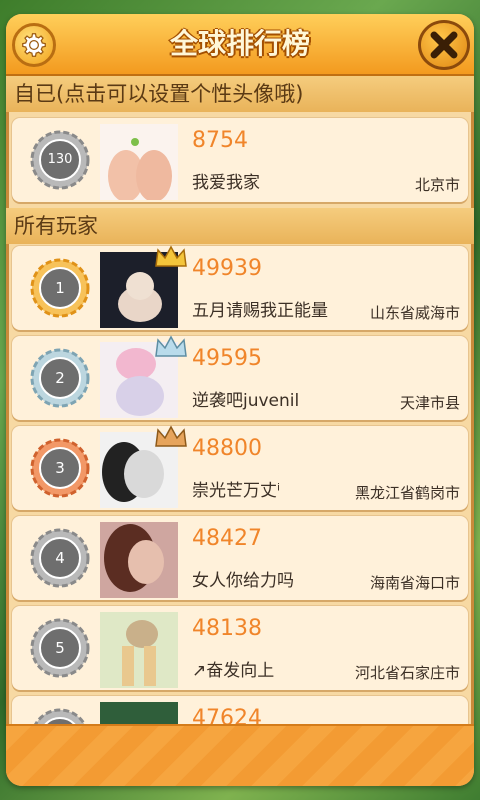 Image resolution: width=480 pixels, height=800 pixels. Describe the element at coordinates (171, 256) in the screenshot. I see `gold-crown-icon` at that location.